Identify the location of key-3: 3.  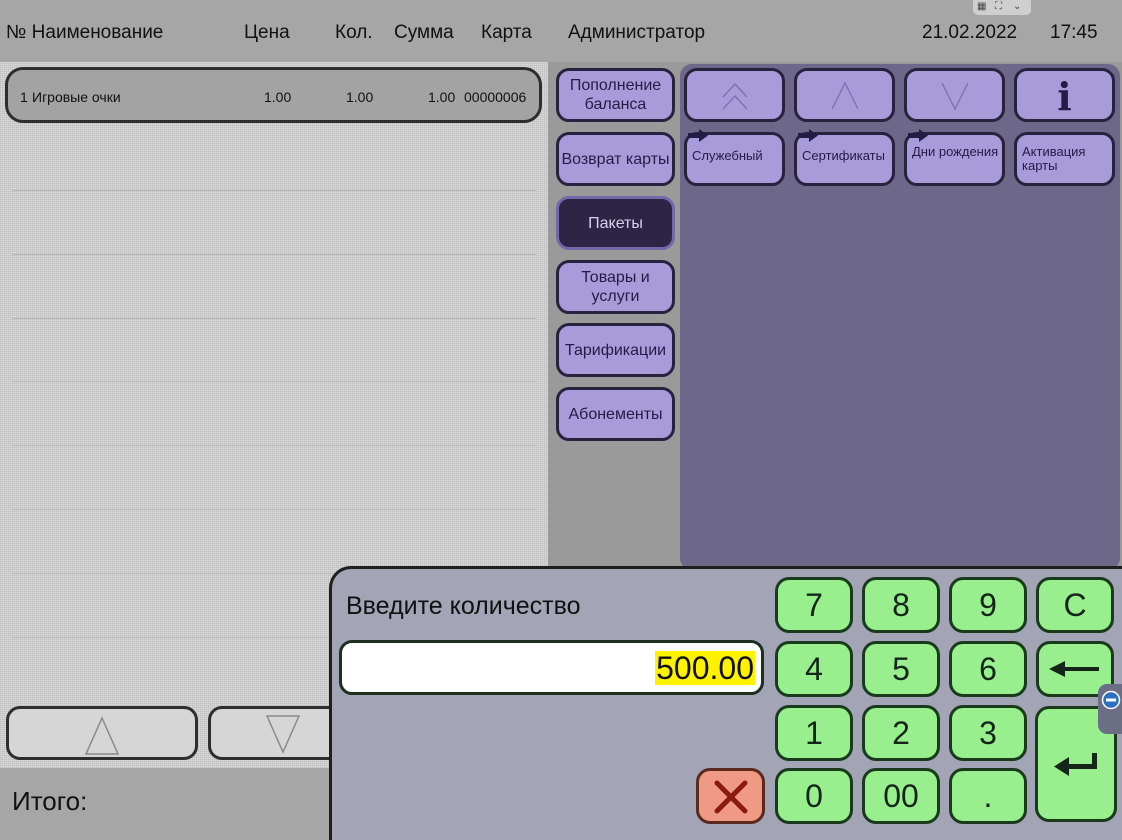
(988, 733).